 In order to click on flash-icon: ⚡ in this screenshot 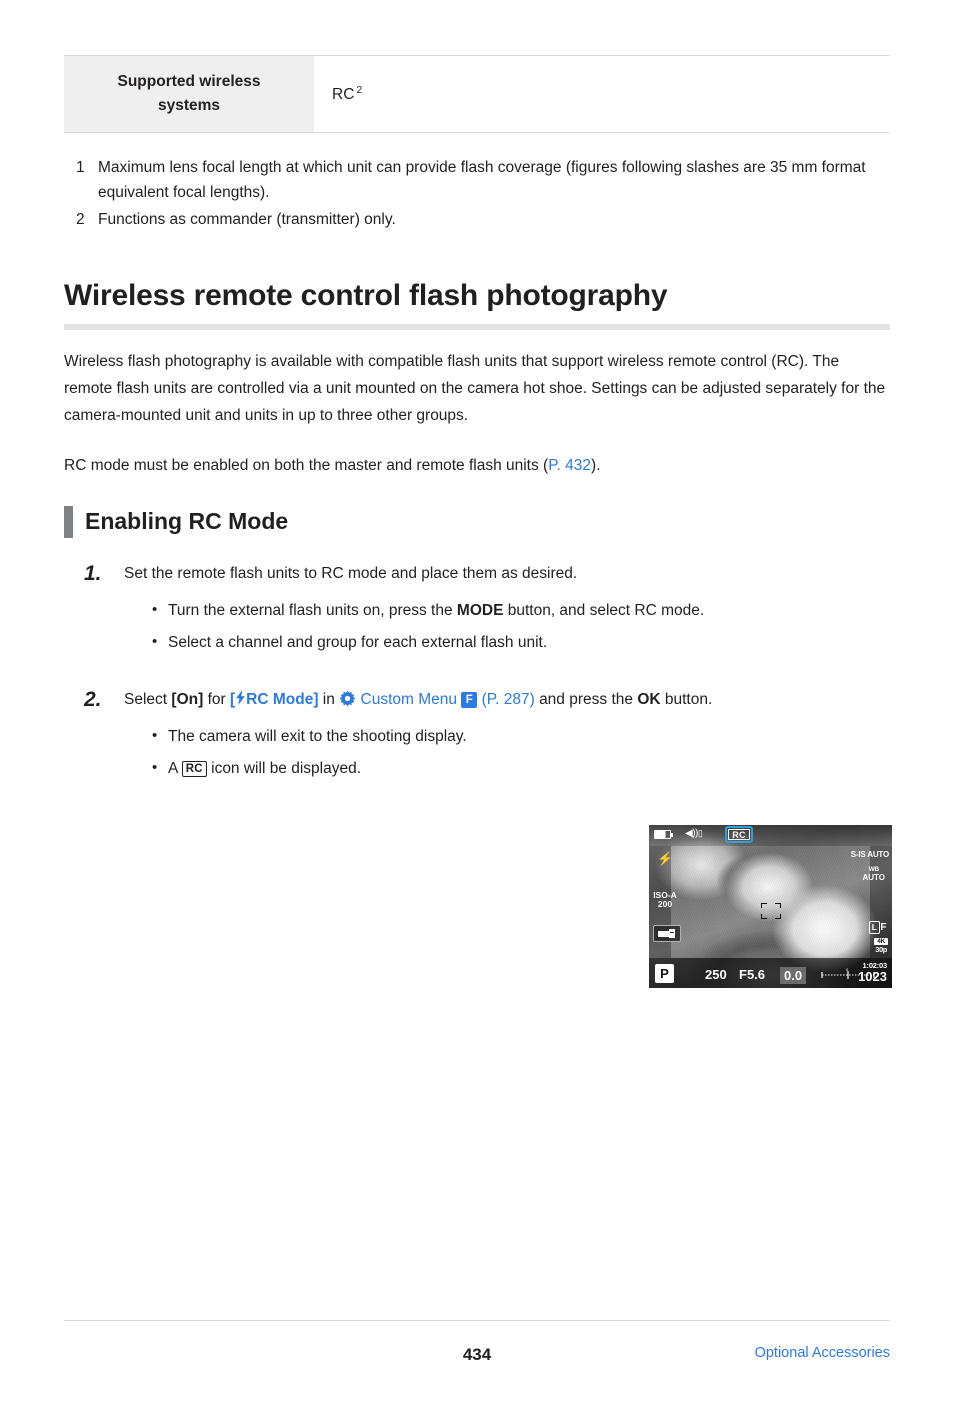, I will do `click(665, 858)`.